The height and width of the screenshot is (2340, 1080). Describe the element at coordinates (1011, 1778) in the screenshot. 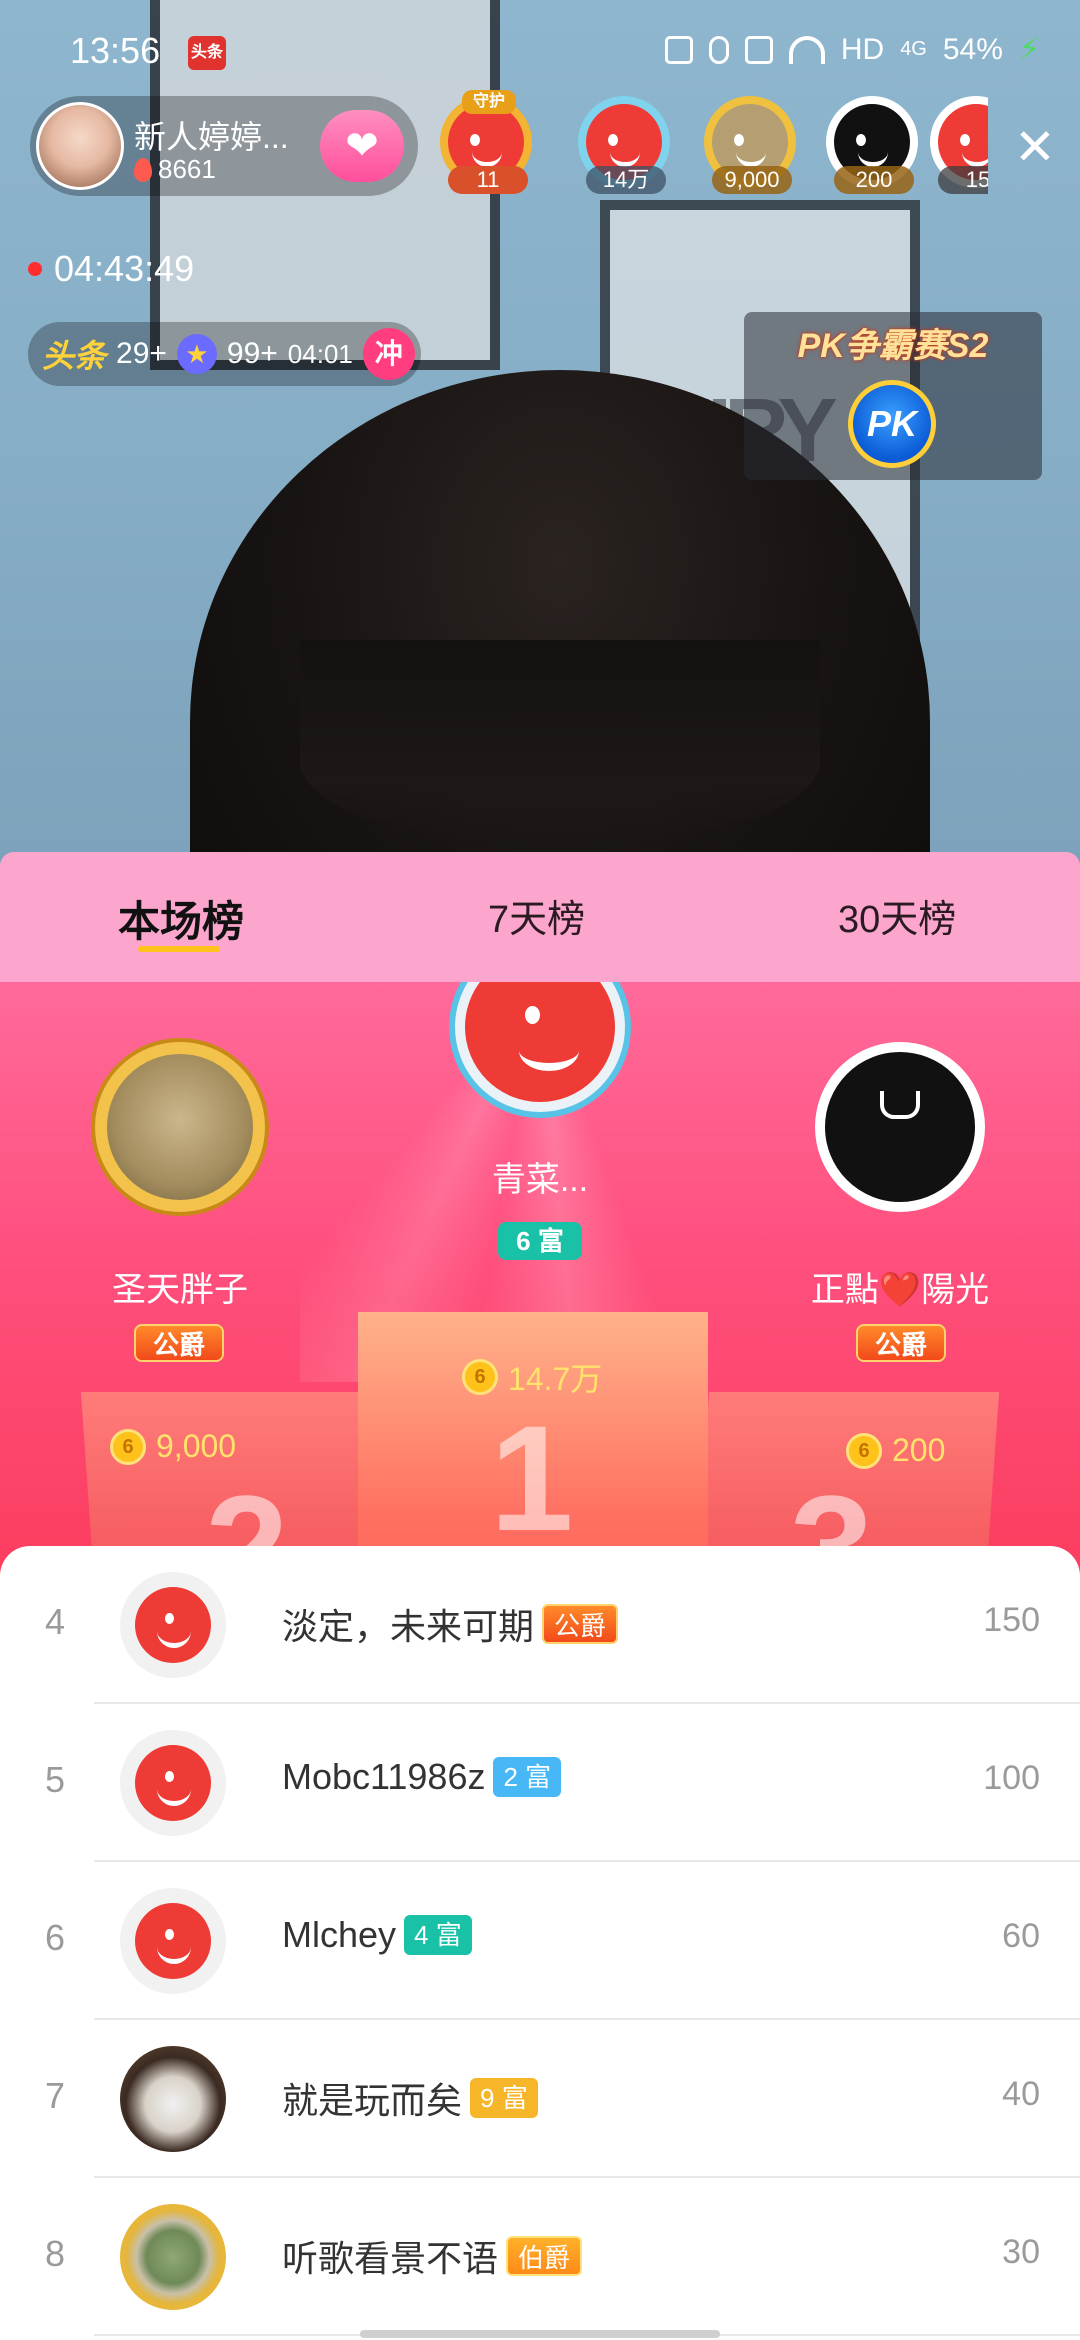

I see `user-score: 100` at that location.